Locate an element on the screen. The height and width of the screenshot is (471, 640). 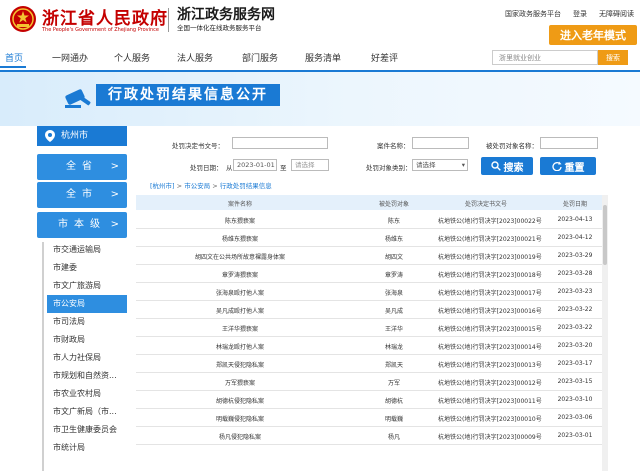
cell-date: 2023-04-12 is located at coordinates (575, 237).